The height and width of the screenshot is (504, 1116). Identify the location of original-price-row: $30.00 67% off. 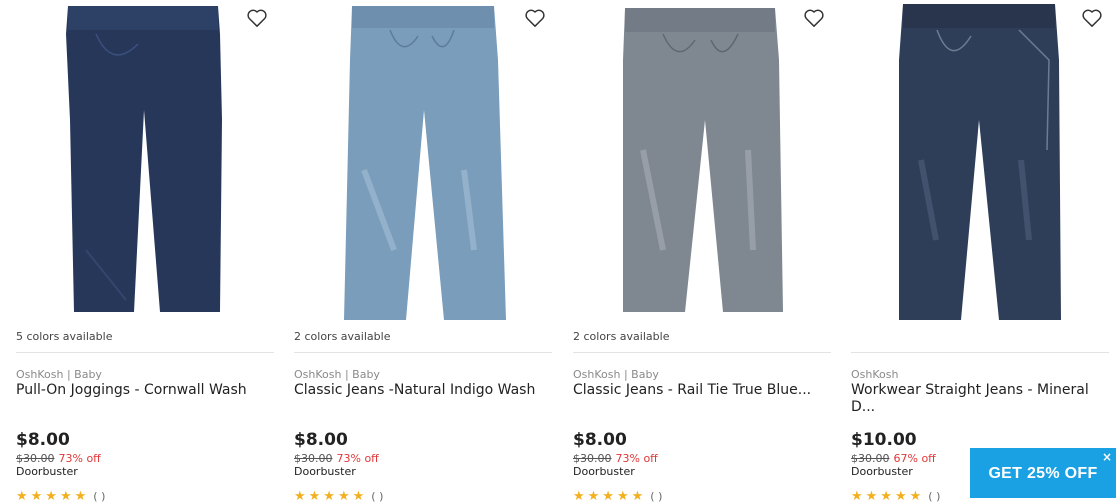
(893, 458).